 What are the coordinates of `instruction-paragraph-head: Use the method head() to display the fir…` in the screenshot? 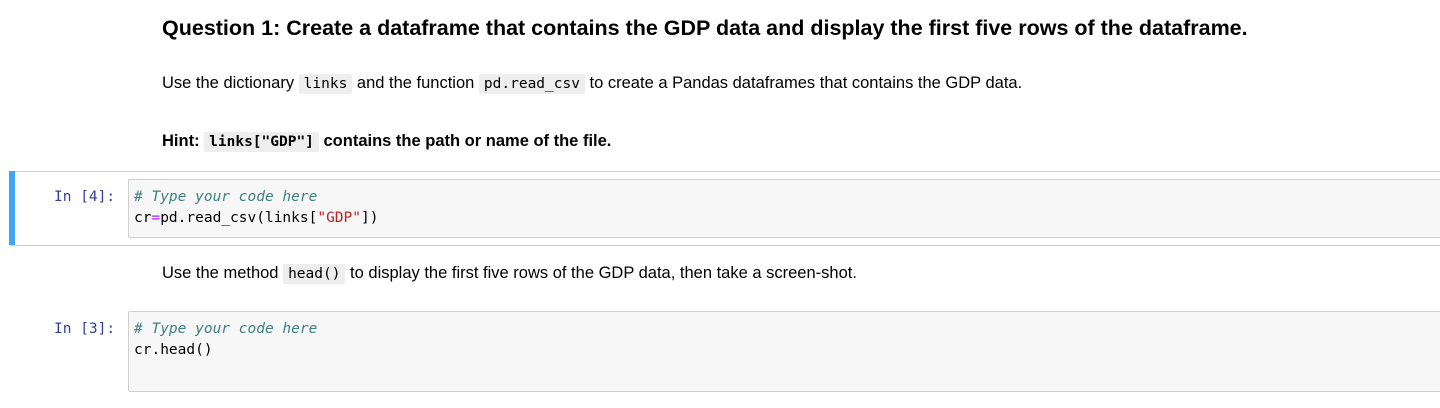 It's located at (509, 273).